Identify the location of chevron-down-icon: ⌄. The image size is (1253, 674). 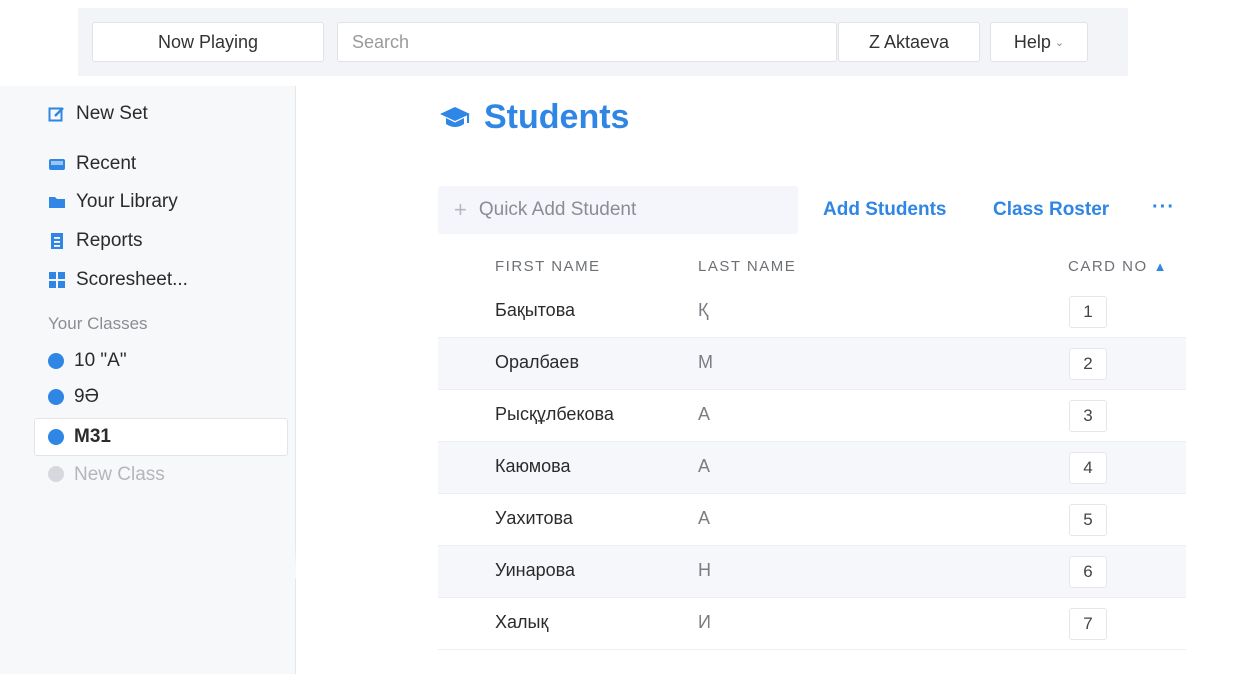
(1059, 42).